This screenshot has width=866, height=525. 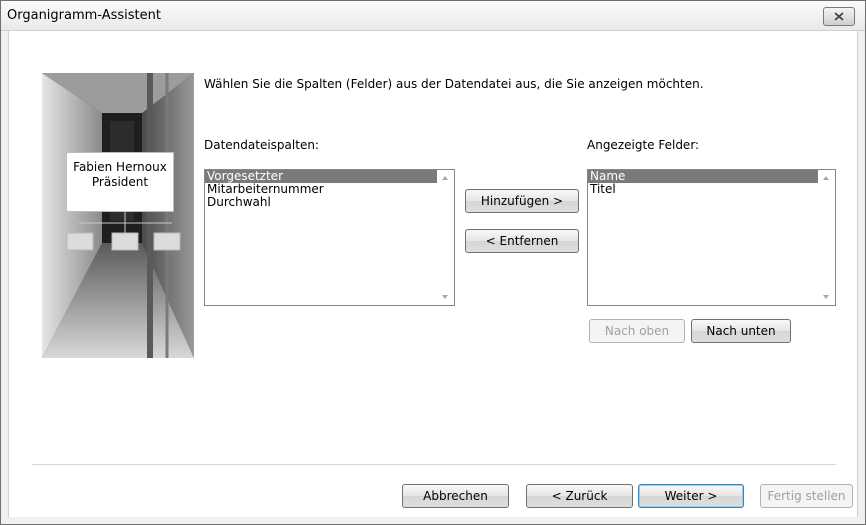 What do you see at coordinates (522, 241) in the screenshot?
I see `remove-button: < Entfernen` at bounding box center [522, 241].